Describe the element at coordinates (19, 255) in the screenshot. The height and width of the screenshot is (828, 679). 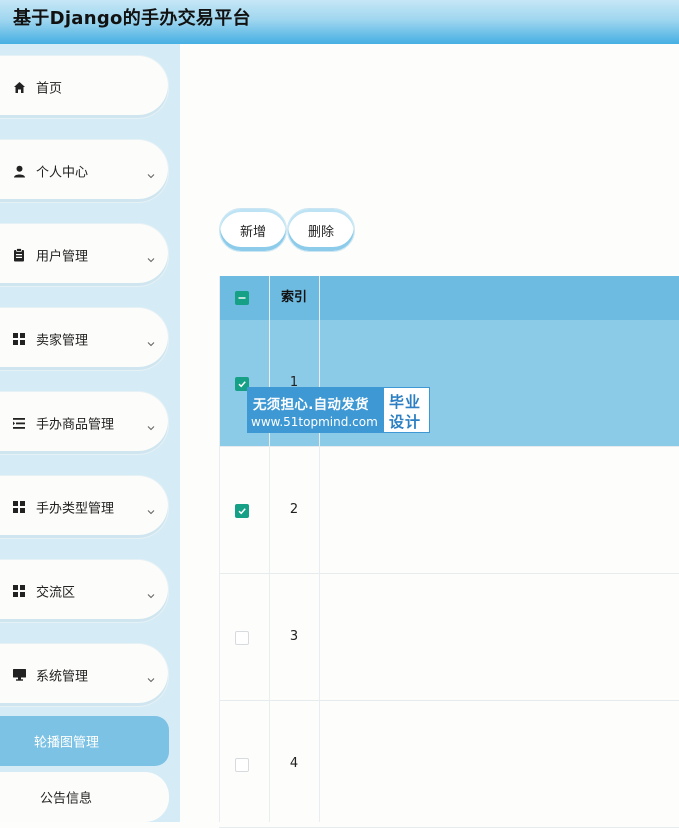
I see `clipboard-icon` at that location.